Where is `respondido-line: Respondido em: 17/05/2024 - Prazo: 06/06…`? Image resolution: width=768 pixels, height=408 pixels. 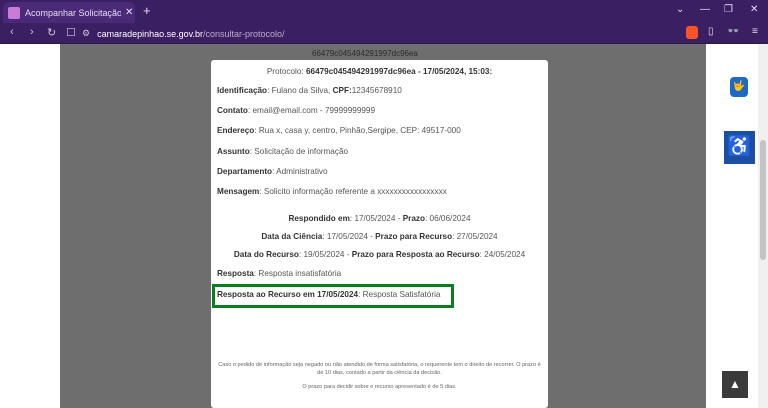 respondido-line: Respondido em: 17/05/2024 - Prazo: 06/06… is located at coordinates (379, 218).